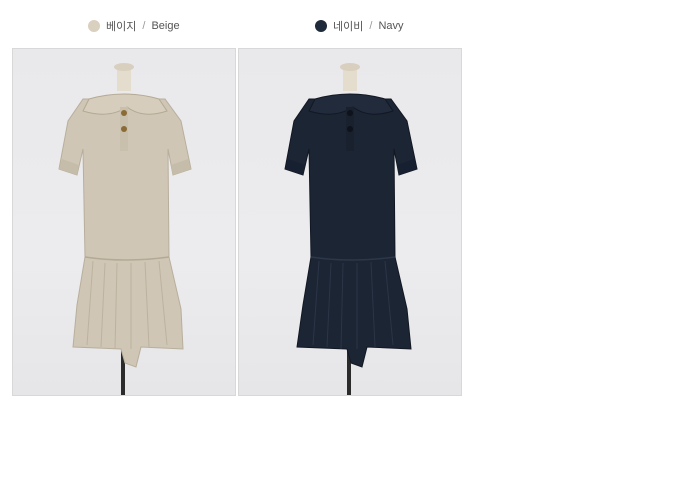 The width and height of the screenshot is (700, 483). Describe the element at coordinates (121, 27) in the screenshot. I see `beige-korean-label: 베이지` at that location.